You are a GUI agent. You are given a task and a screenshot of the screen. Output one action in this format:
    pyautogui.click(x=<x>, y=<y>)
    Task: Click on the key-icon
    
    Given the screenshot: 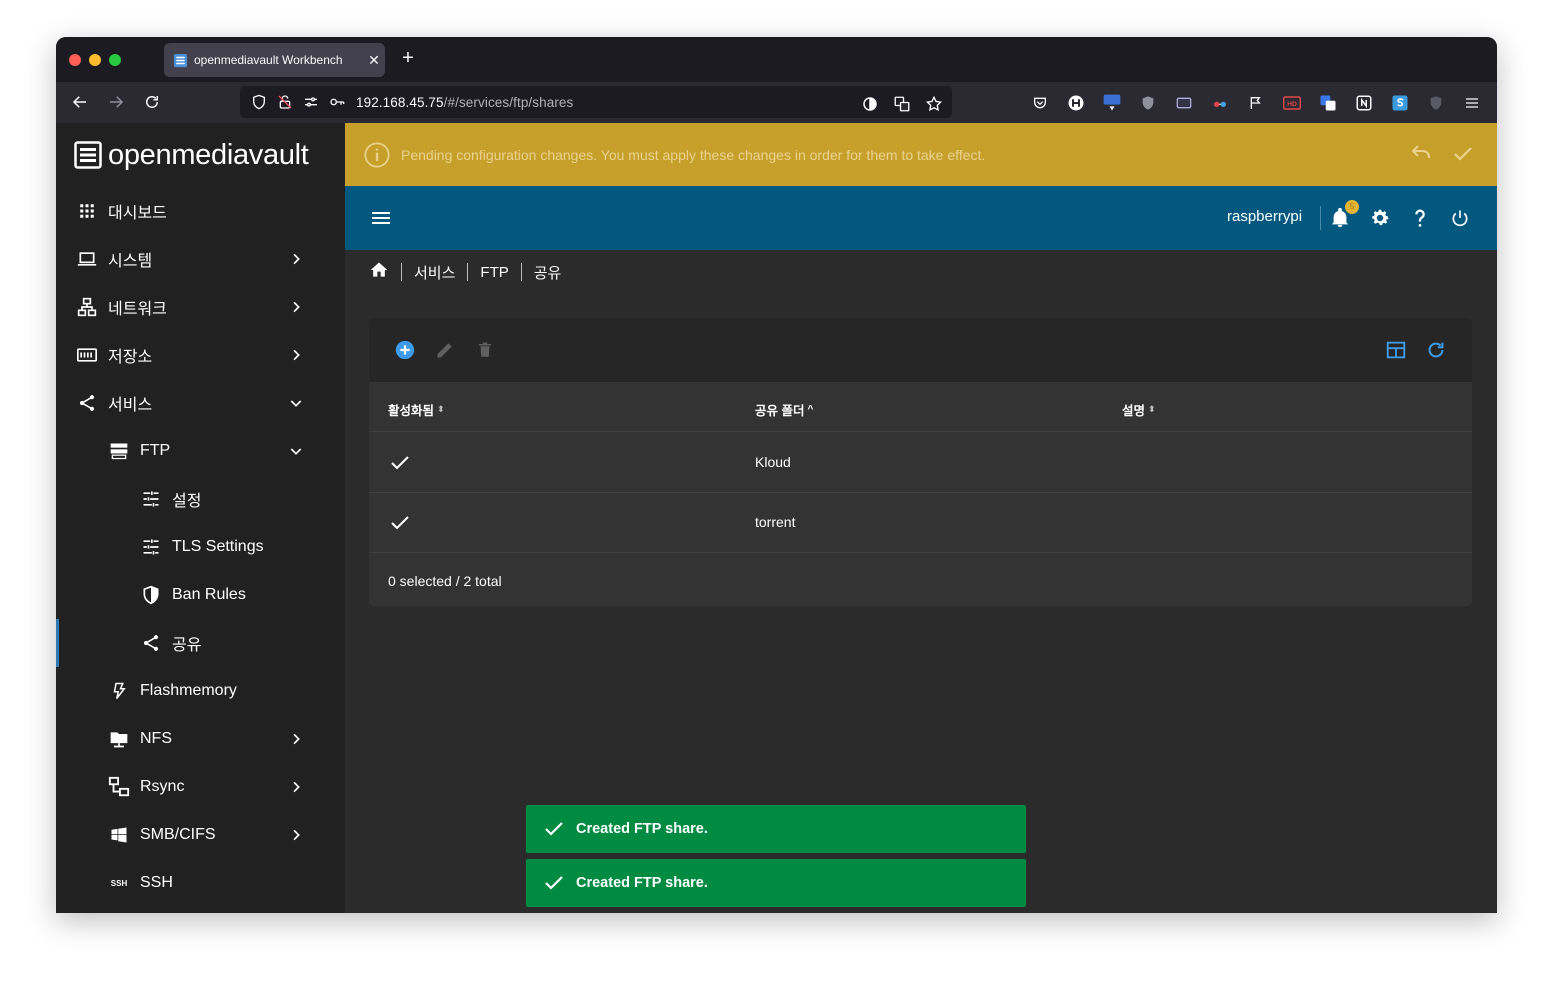 What is the action you would take?
    pyautogui.click(x=337, y=102)
    